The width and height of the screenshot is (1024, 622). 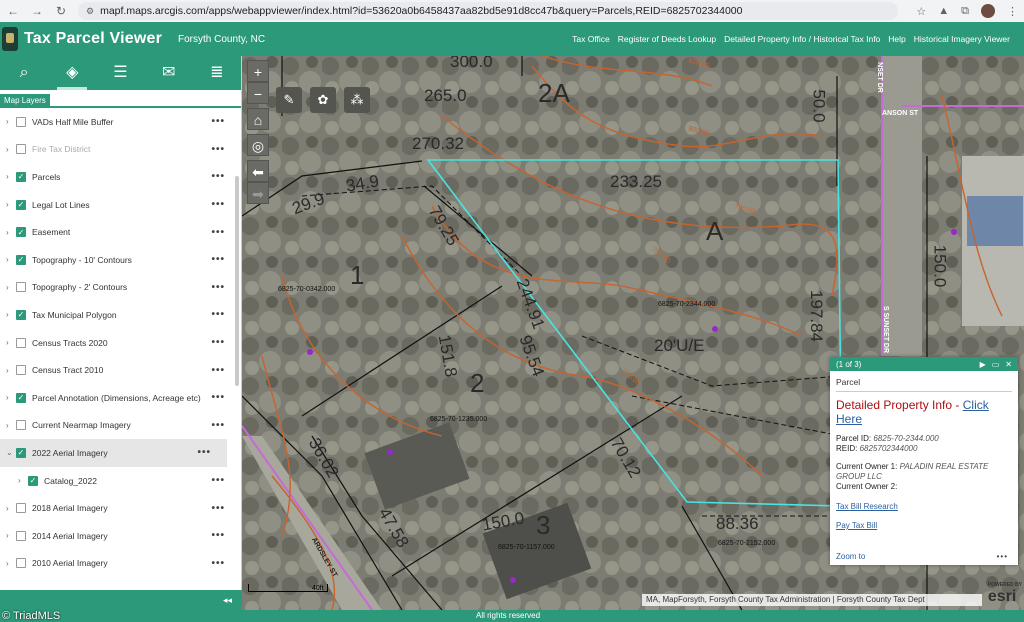 What do you see at coordinates (258, 193) in the screenshot?
I see `next-extent-icon: ➡` at bounding box center [258, 193].